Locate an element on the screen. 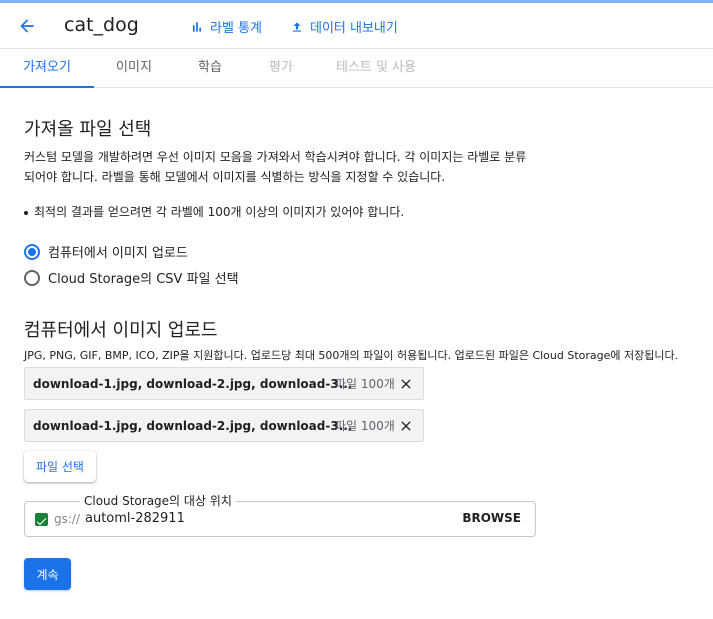  radio-select-csv: Cloud Storage의 CSV 파일 선택 is located at coordinates (131, 277).